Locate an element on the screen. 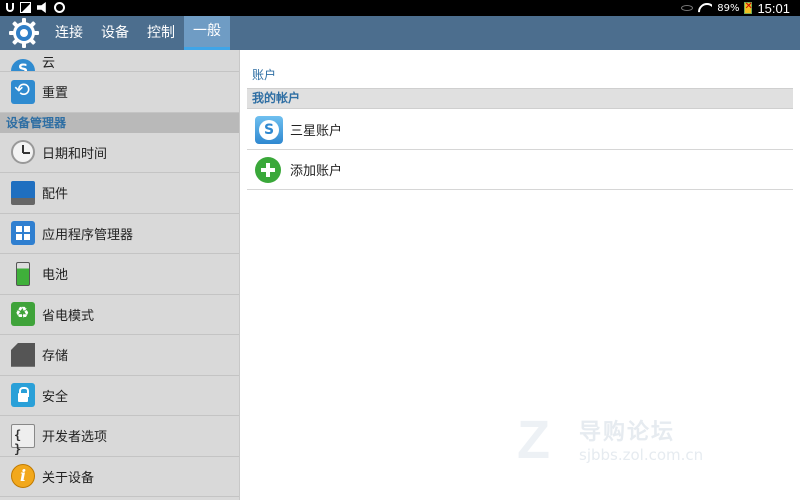 The width and height of the screenshot is (800, 500). sidebar-item-label: 电池 is located at coordinates (55, 276).